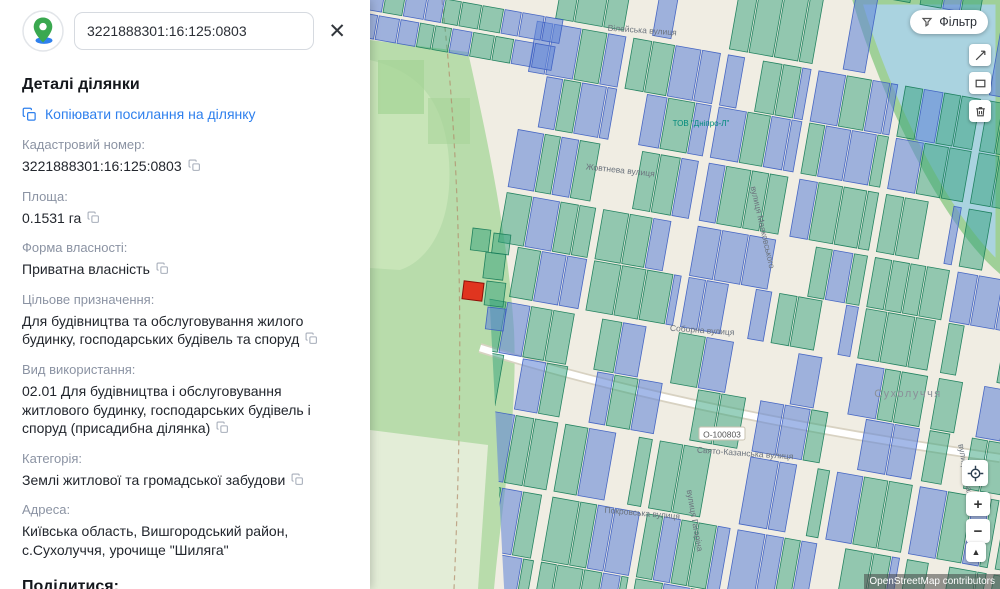  What do you see at coordinates (186, 219) in the screenshot?
I see `field-value: 0.1531 га` at bounding box center [186, 219].